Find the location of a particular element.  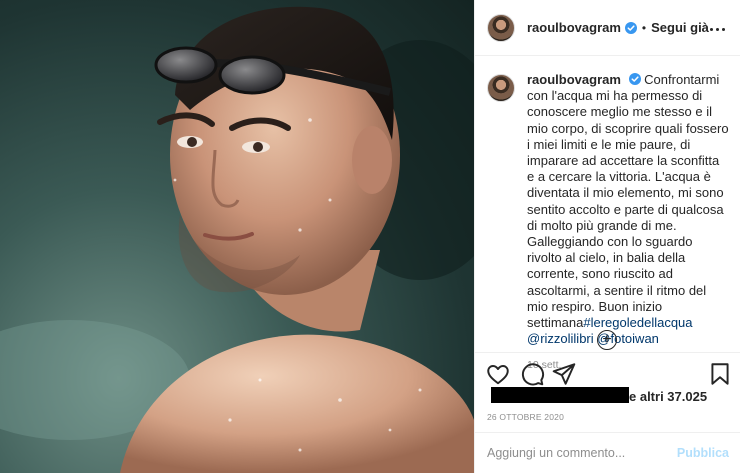

paper-plane-icon is located at coordinates (564, 374).